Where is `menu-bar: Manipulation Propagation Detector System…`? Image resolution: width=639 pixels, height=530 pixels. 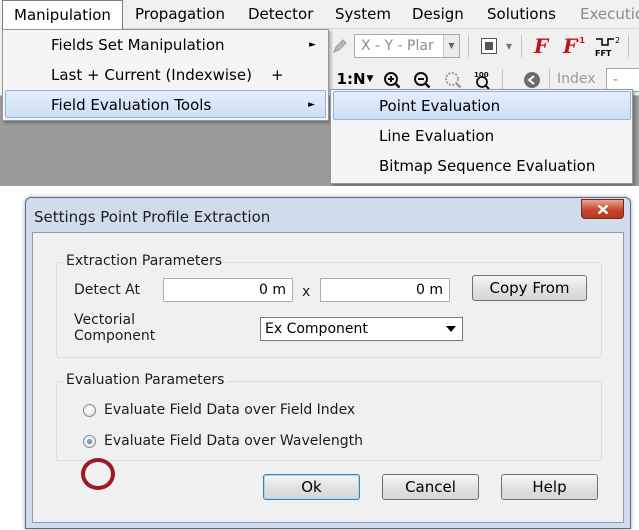
menu-bar: Manipulation Propagation Detector System… is located at coordinates (319, 15).